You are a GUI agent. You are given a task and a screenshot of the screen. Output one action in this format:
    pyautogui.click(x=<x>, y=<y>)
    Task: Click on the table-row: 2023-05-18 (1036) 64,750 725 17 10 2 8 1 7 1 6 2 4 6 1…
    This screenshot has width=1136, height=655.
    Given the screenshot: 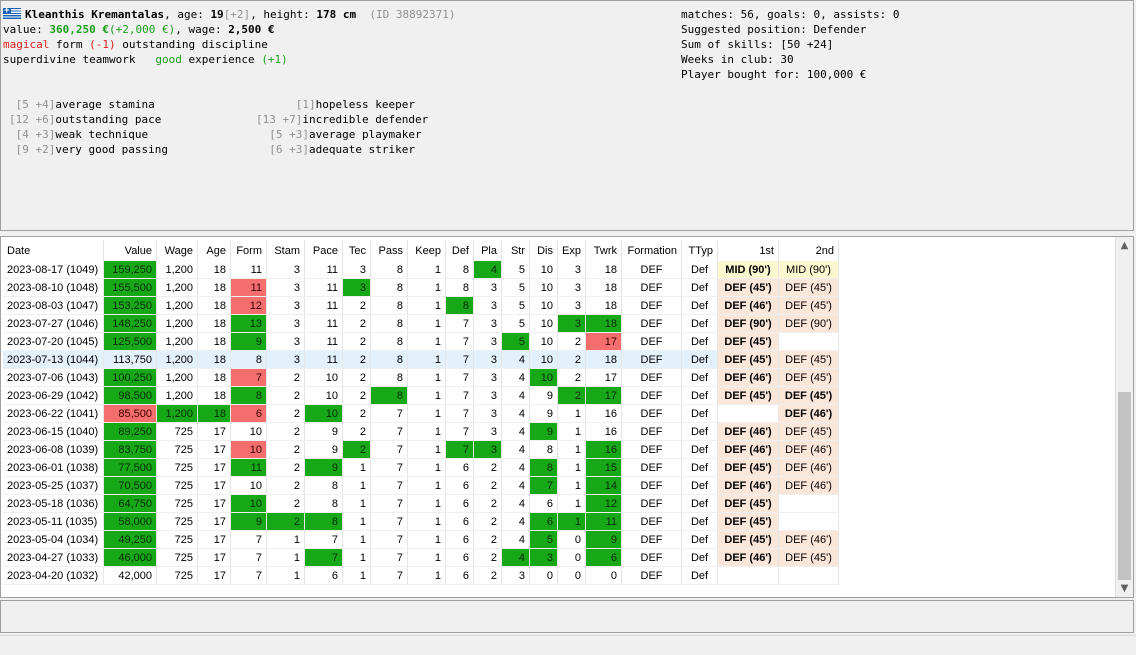 What is the action you would take?
    pyautogui.click(x=421, y=503)
    